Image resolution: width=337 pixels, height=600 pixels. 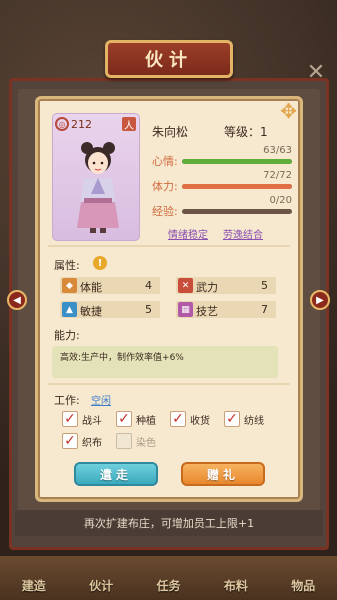 What do you see at coordinates (222, 156) in the screenshot?
I see `mood-stat: 心情: 63/63` at bounding box center [222, 156].